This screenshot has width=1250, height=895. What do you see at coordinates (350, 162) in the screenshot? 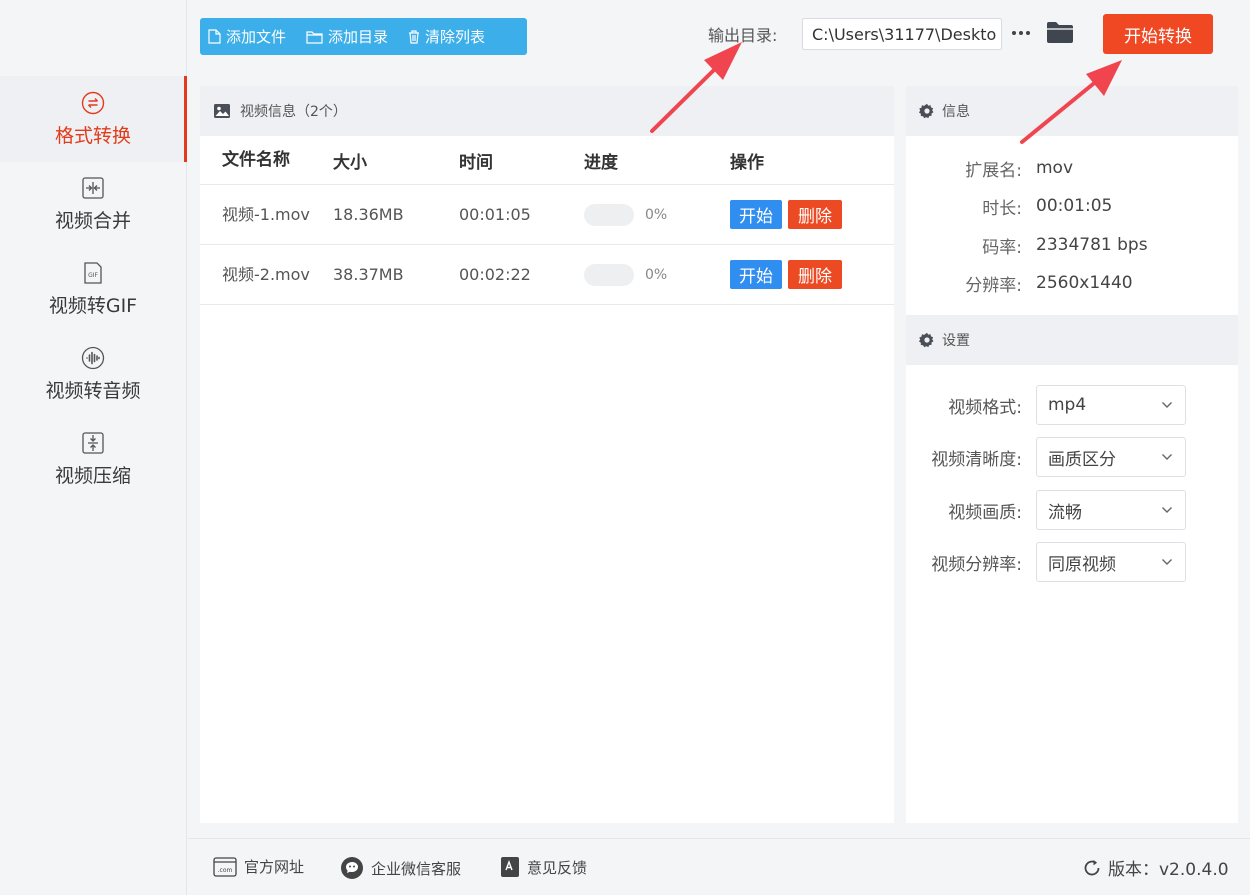
I see `col-size: 大小` at bounding box center [350, 162].